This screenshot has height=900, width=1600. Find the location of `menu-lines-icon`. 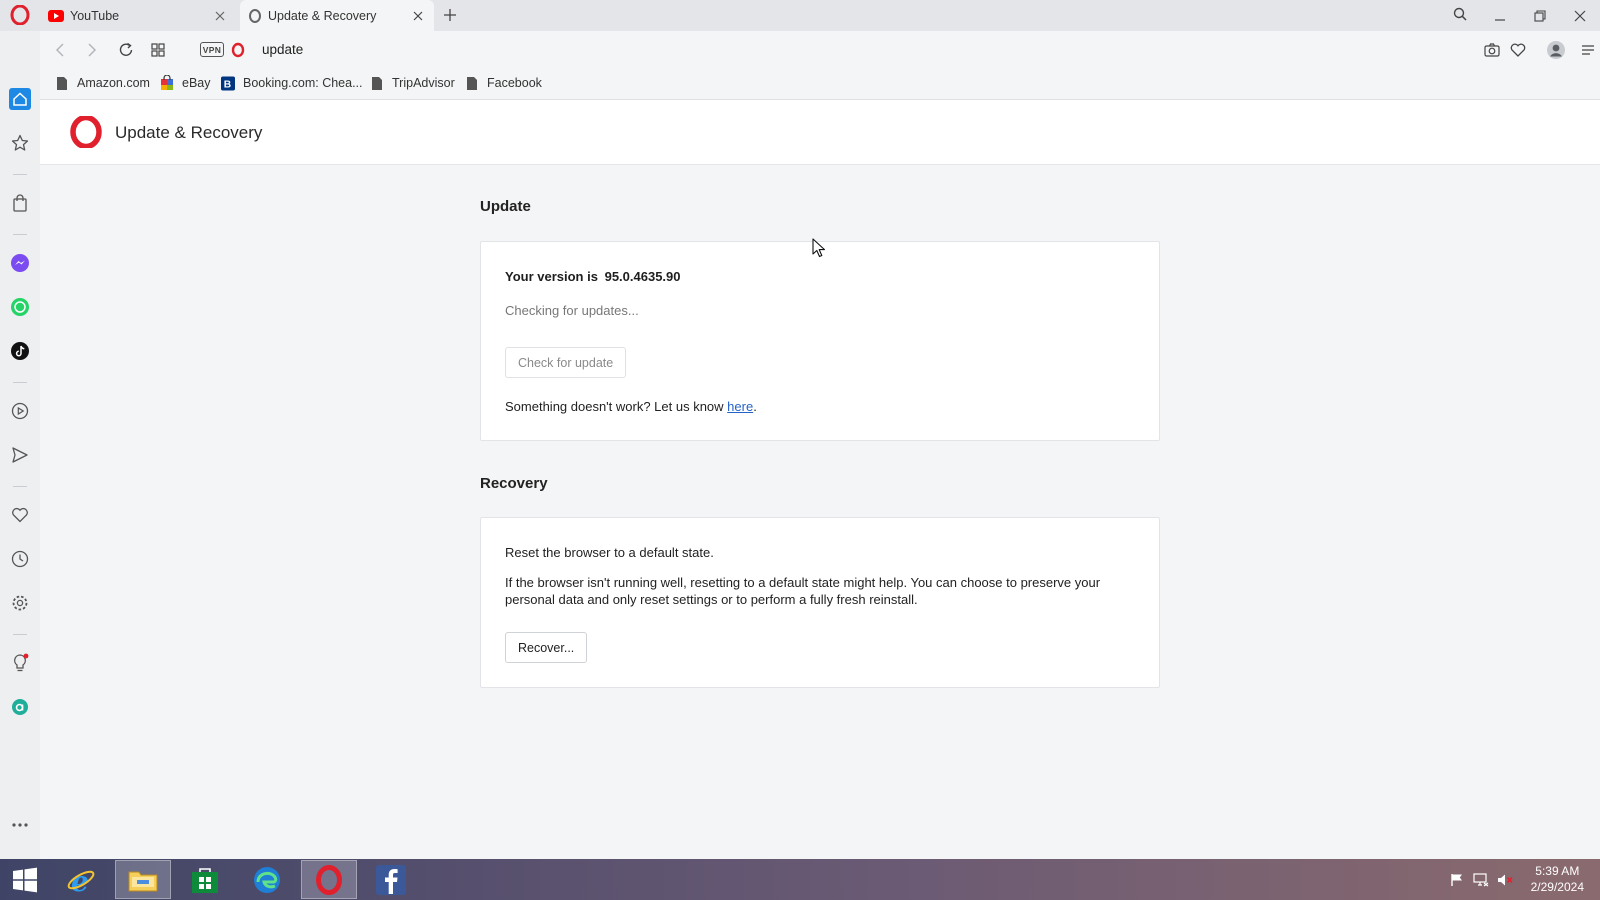

menu-lines-icon is located at coordinates (1588, 50).